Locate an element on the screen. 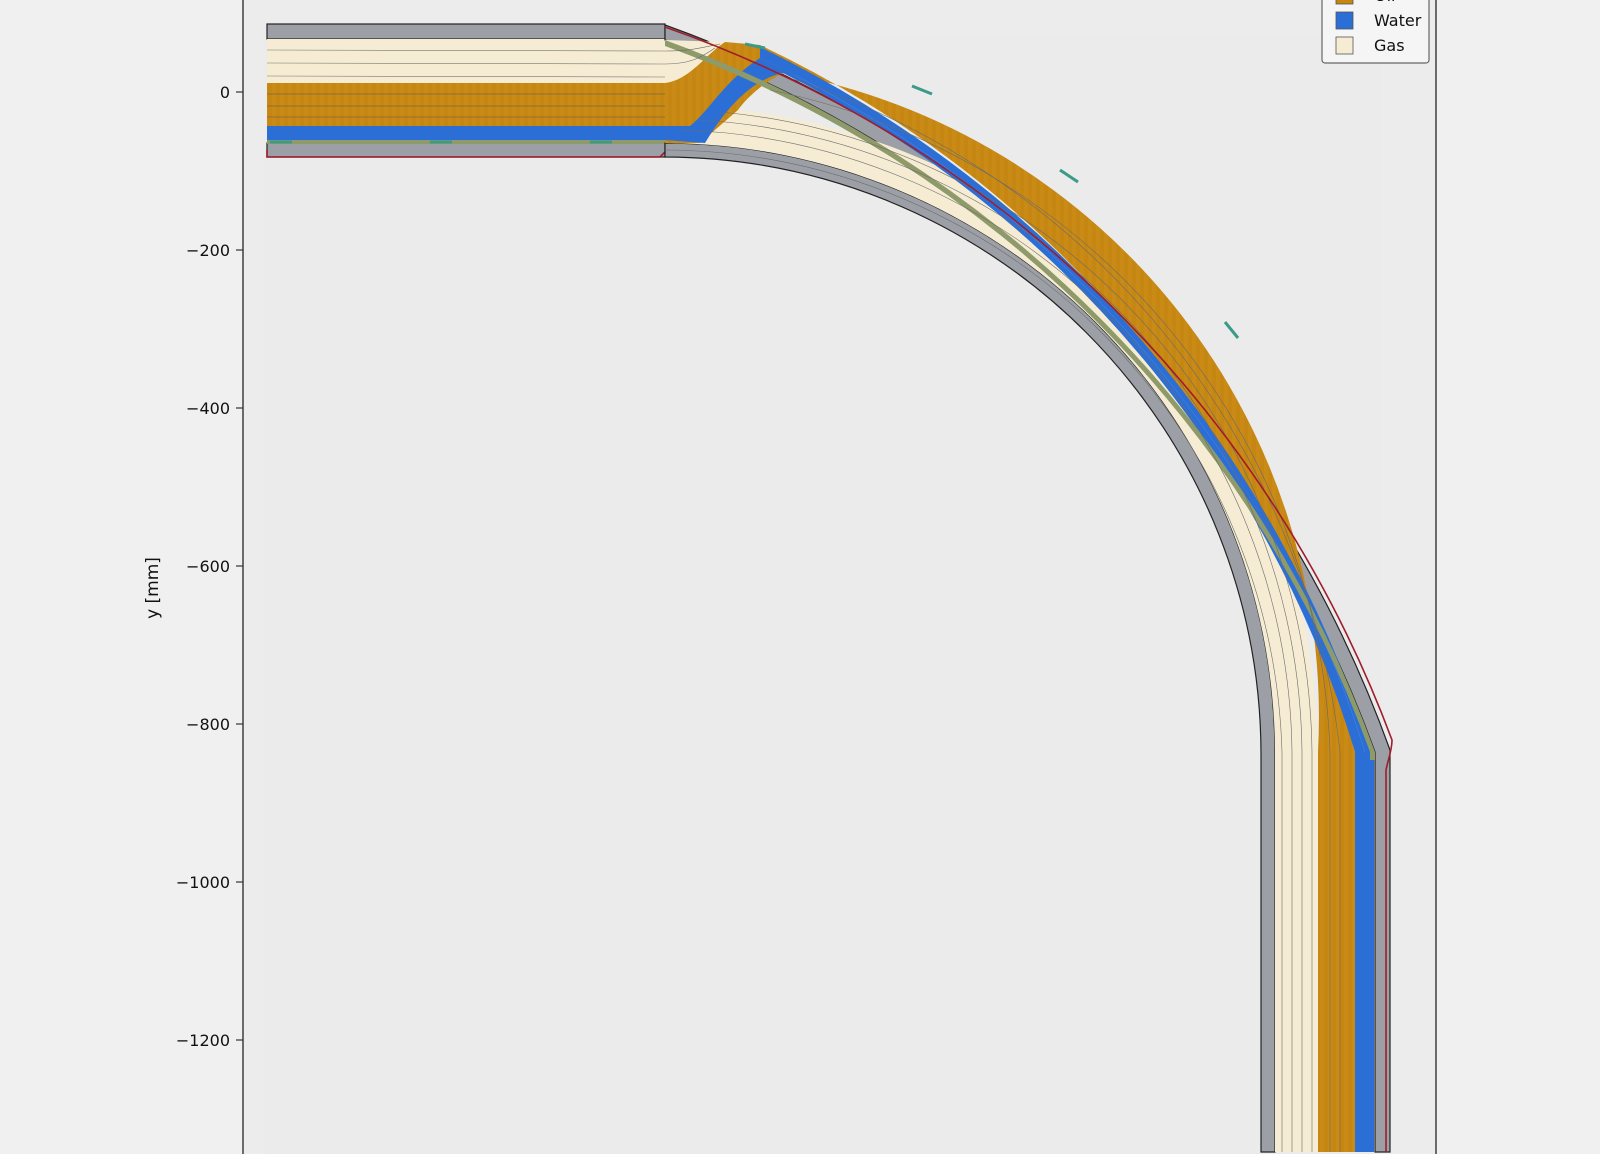 The height and width of the screenshot is (1154, 1600). oil-layer-horizontal is located at coordinates (466, 104).